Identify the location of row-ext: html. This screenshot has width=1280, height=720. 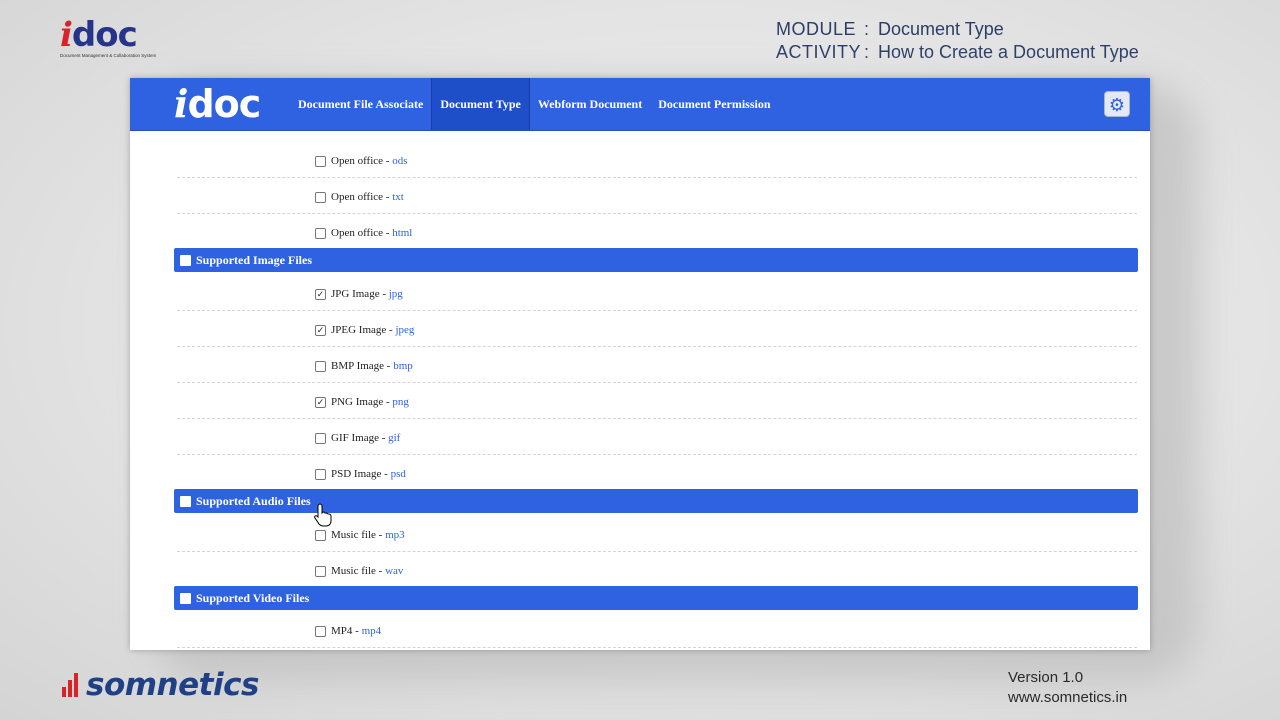
(402, 233).